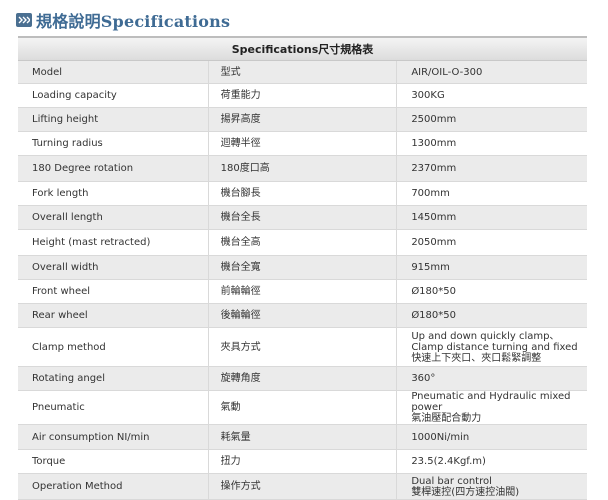 Image resolution: width=608 pixels, height=500 pixels. I want to click on spec-label: Pneumatic, so click(113, 408).